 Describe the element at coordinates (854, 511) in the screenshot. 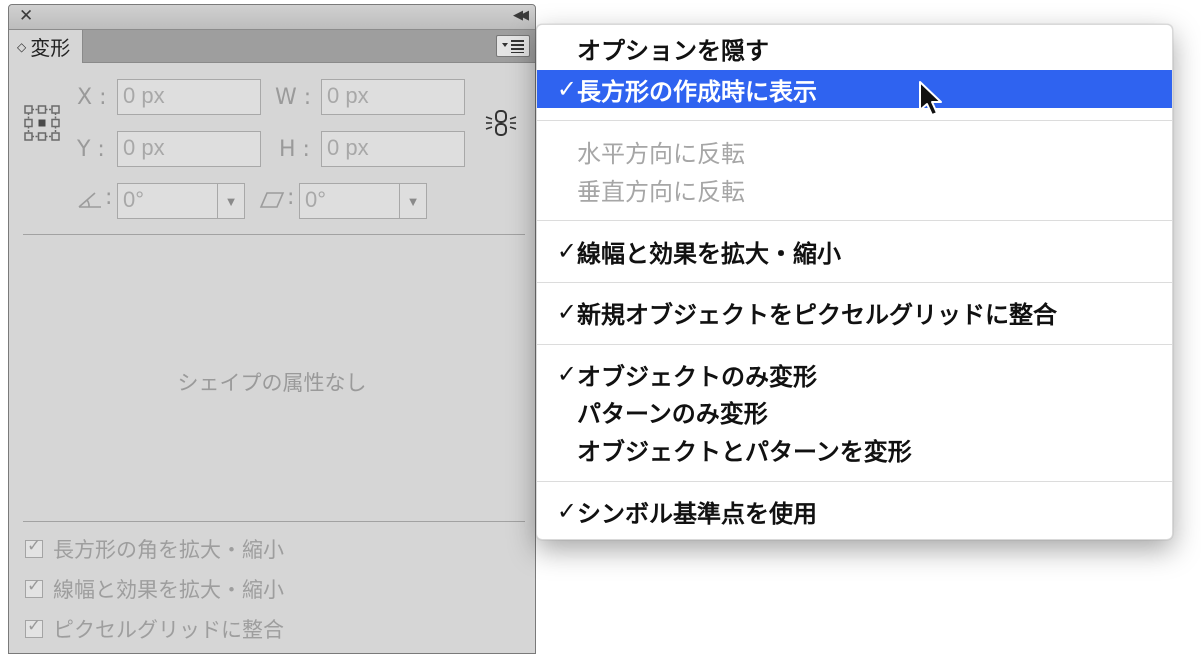

I see `menu-item-use-symbol-registration: ✓ シンボル基準点を使用` at that location.